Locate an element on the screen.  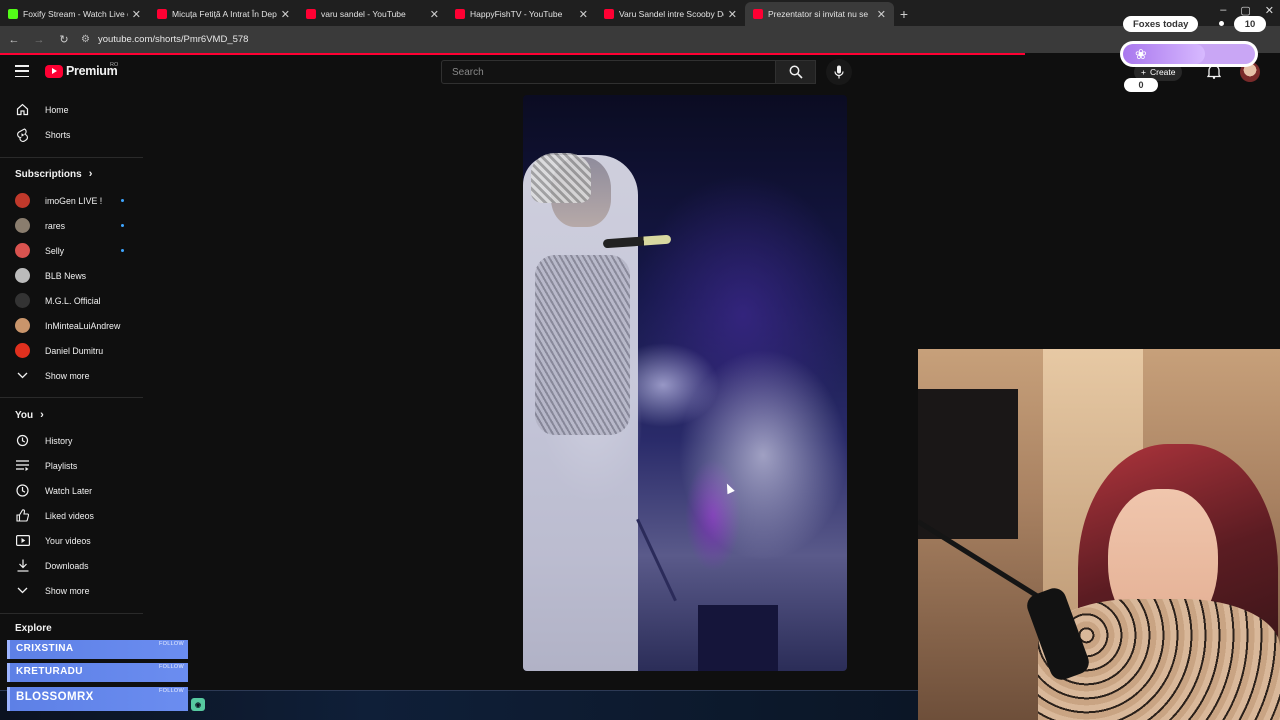
video-mic-stand is located at coordinates (656, 560).